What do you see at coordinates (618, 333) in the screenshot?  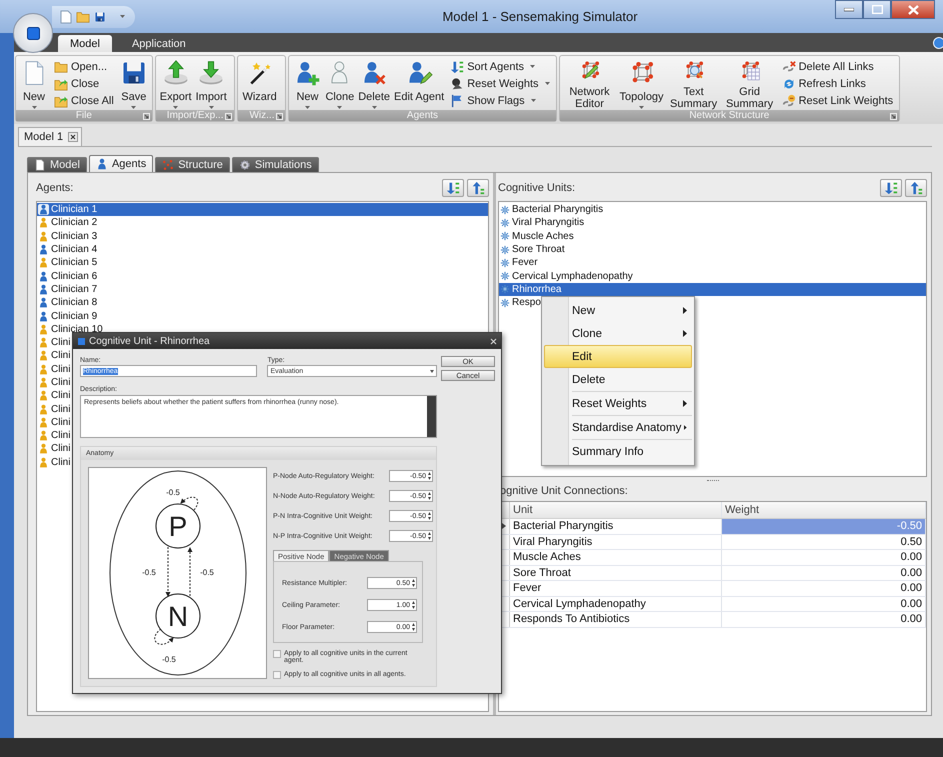 I see `menu-item: Clone` at bounding box center [618, 333].